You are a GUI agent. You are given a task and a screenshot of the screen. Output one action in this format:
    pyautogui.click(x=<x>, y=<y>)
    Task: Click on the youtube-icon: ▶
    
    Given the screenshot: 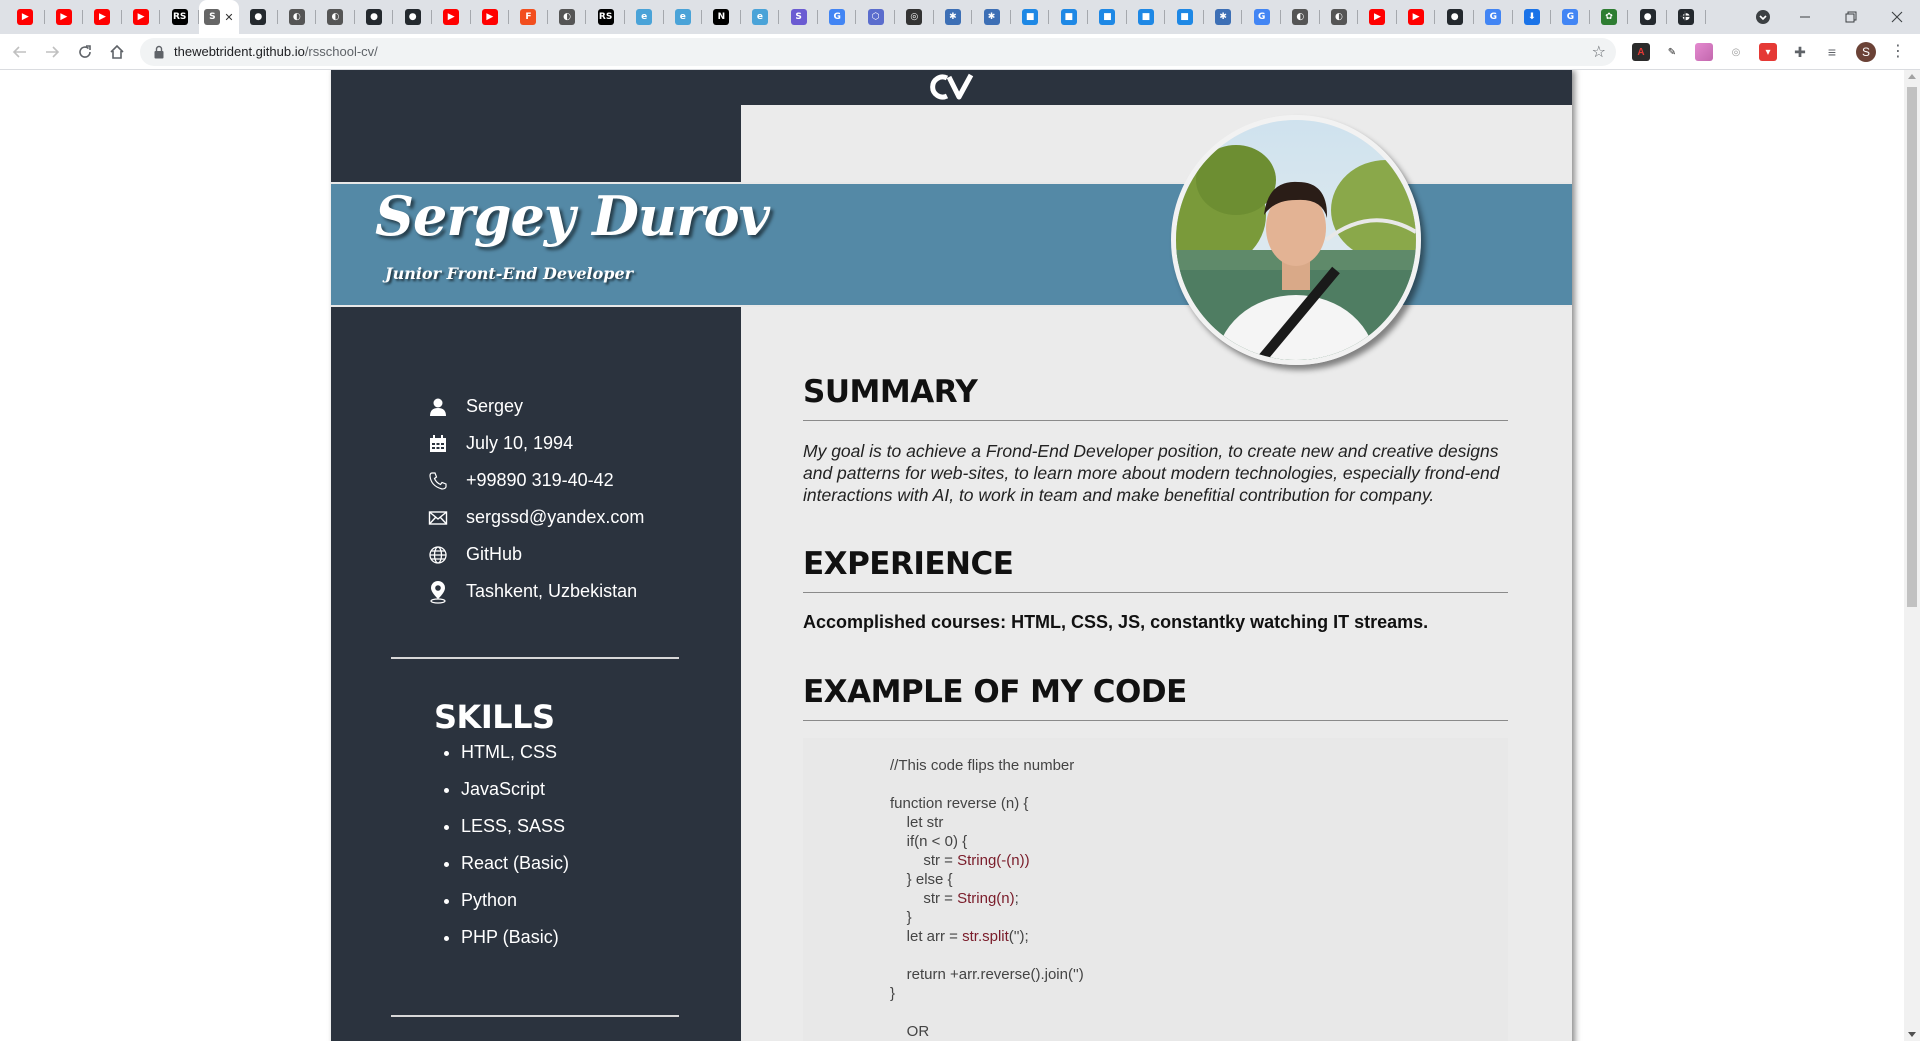 What is the action you would take?
    pyautogui.click(x=25, y=17)
    